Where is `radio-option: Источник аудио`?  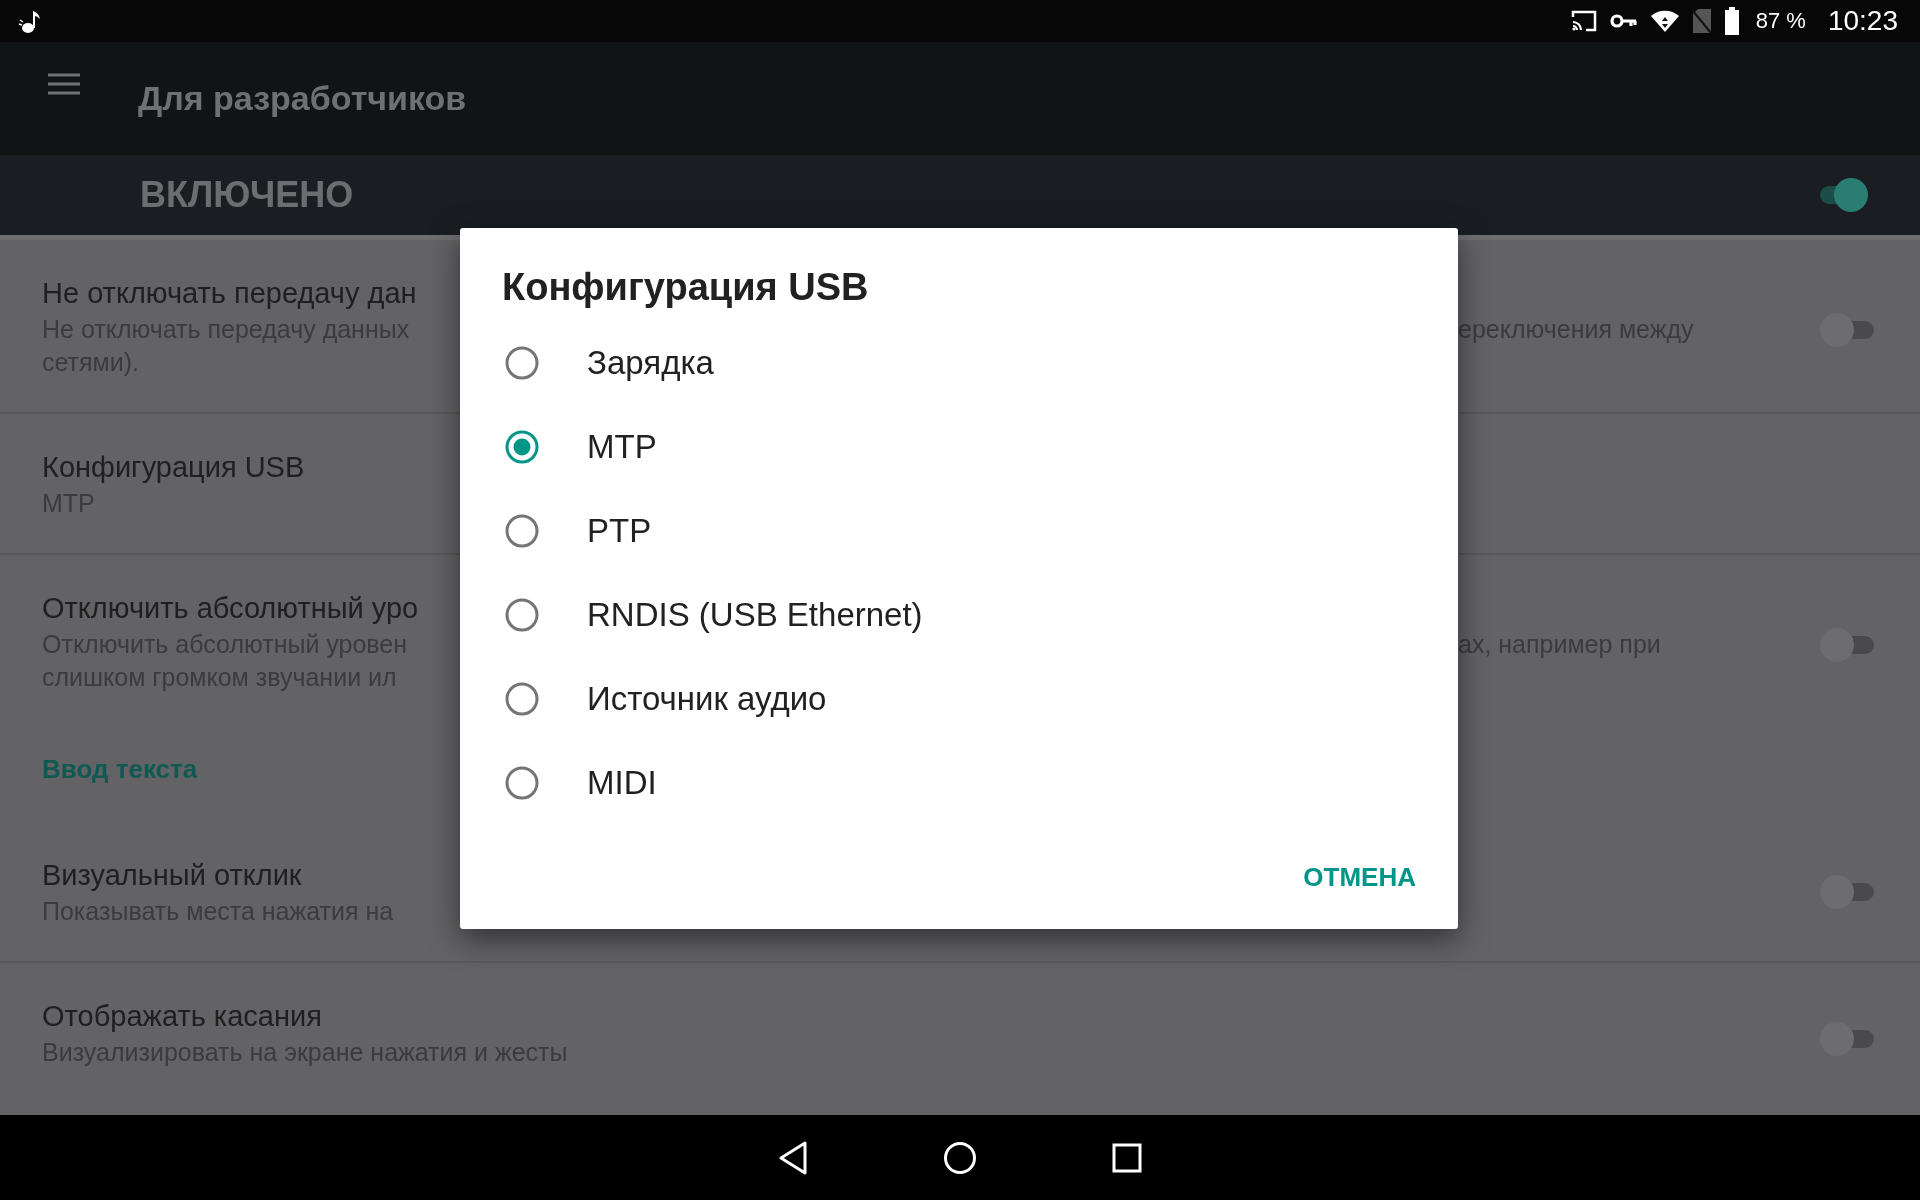 radio-option: Источник аудио is located at coordinates (653, 699).